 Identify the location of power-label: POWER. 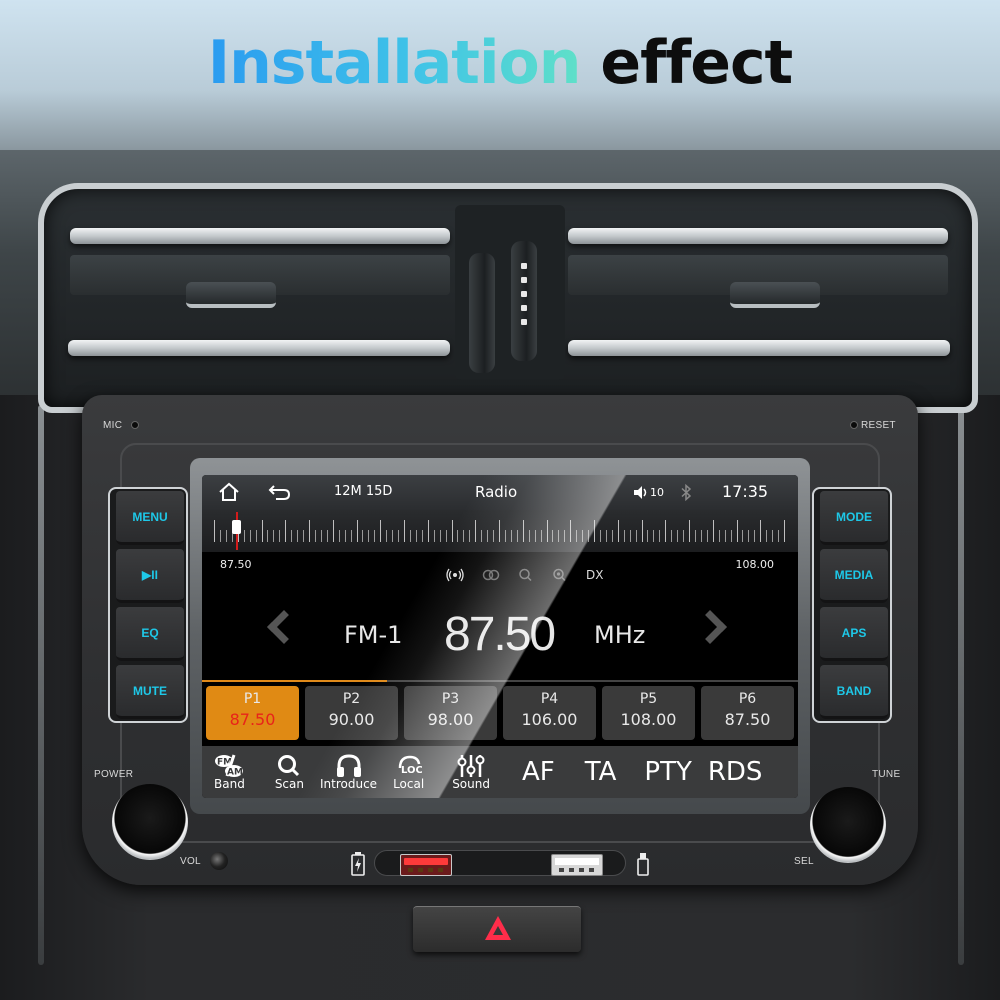
(114, 774).